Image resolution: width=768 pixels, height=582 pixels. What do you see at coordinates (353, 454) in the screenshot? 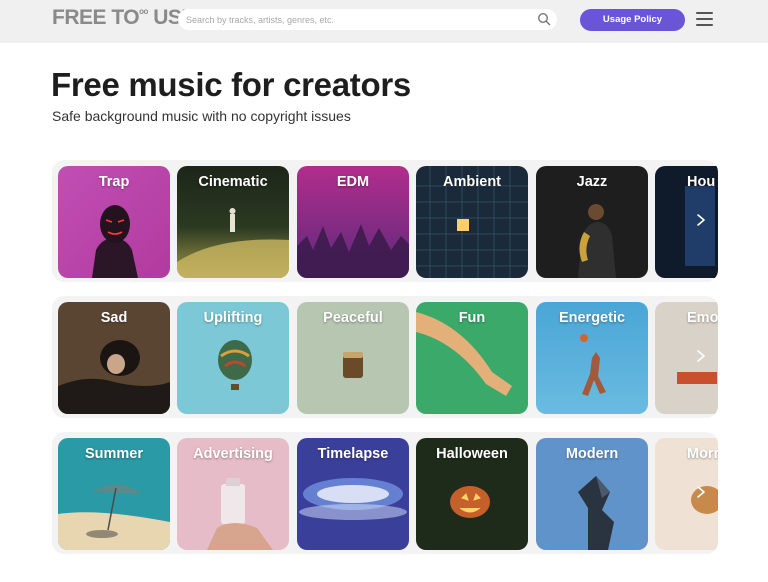
I see `card-label: Timelapse` at bounding box center [353, 454].